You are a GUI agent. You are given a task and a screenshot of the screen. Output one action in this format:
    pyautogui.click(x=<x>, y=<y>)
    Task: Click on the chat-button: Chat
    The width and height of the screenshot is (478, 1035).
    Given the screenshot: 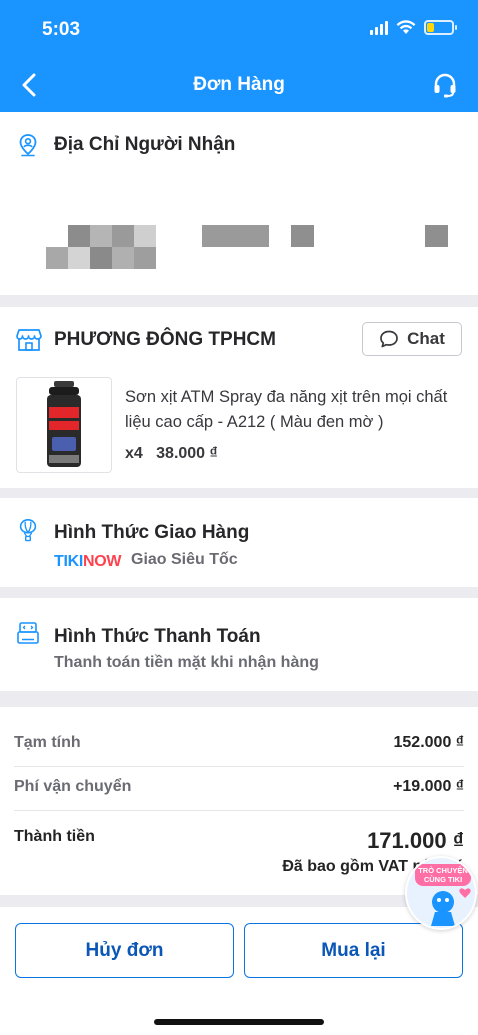 What is the action you would take?
    pyautogui.click(x=412, y=339)
    